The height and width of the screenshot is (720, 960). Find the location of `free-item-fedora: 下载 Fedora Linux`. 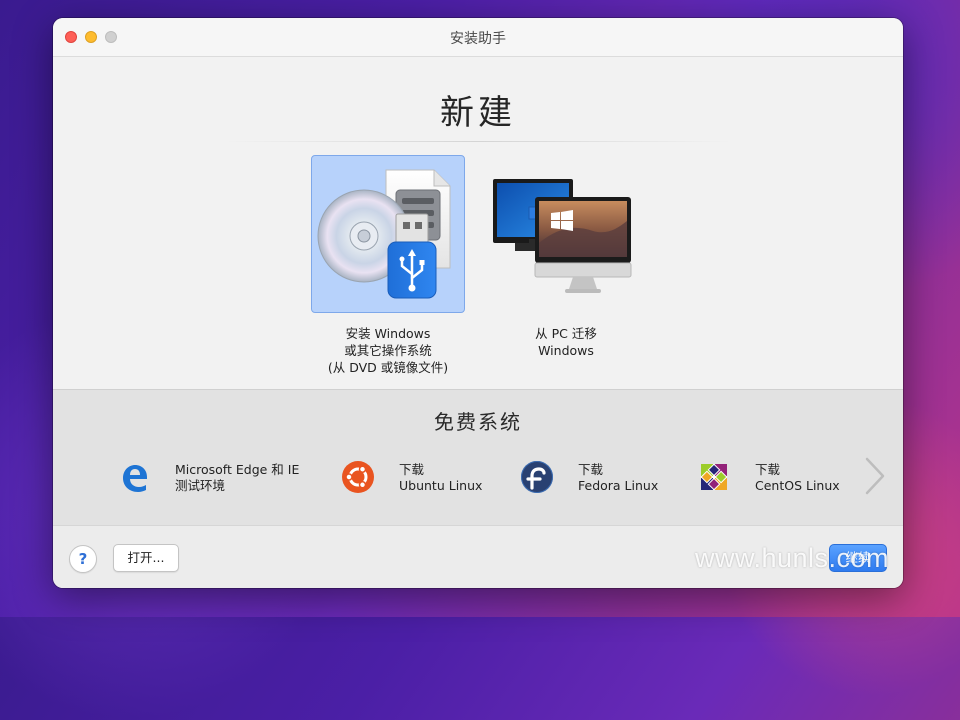

free-item-fedora: 下载 Fedora Linux is located at coordinates (595, 480).